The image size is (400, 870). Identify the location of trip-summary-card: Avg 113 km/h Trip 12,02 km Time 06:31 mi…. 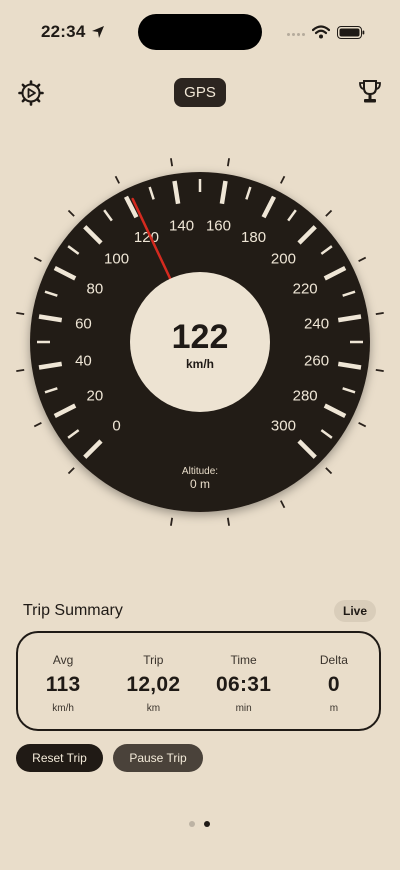
(198, 681).